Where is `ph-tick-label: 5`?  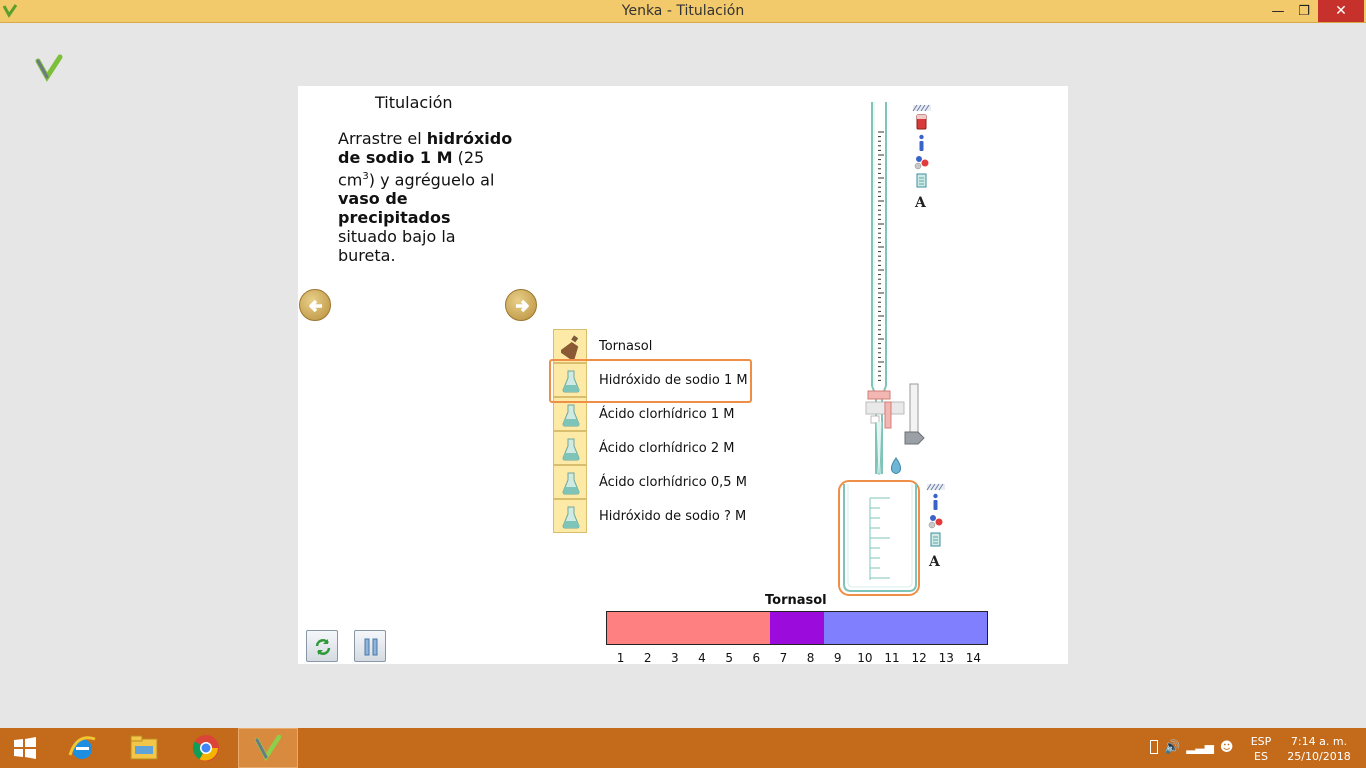
ph-tick-label: 5 is located at coordinates (729, 658).